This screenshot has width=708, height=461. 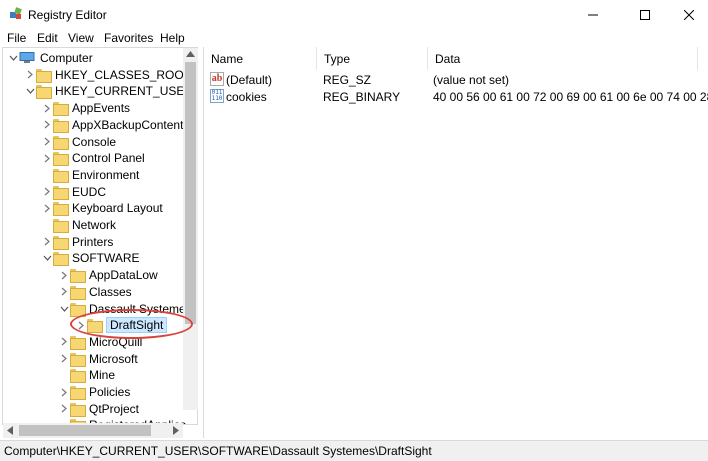 What do you see at coordinates (10, 430) in the screenshot?
I see `scroll-left-icon` at bounding box center [10, 430].